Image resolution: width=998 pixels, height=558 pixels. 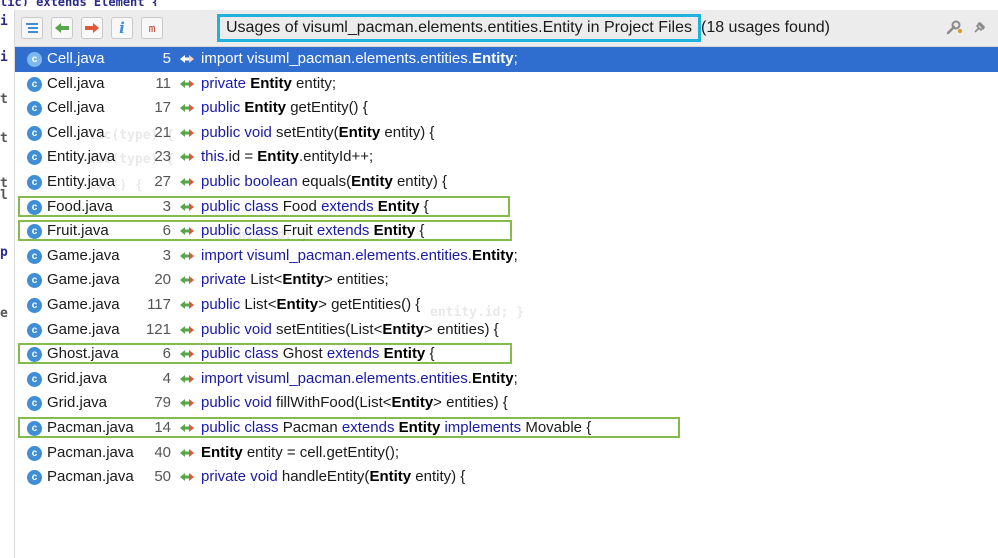 I want to click on usage-line-number: 117, so click(x=159, y=304).